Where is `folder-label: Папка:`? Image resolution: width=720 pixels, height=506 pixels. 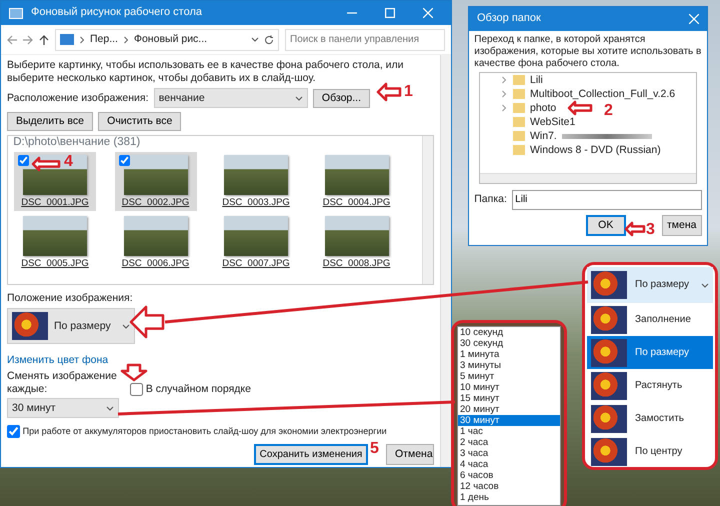
folder-label: Папка: is located at coordinates (490, 199).